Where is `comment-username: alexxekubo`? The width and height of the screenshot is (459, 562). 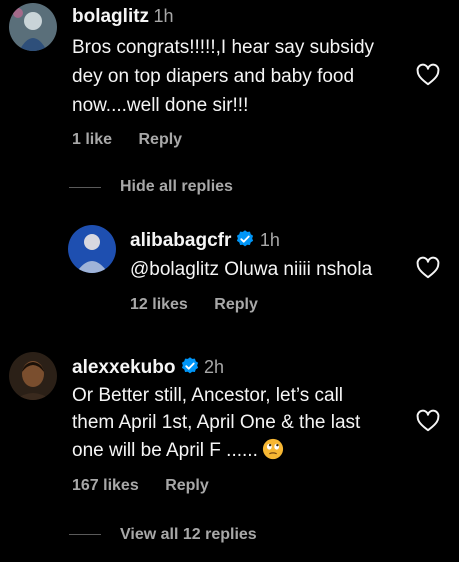
comment-username: alexxekubo is located at coordinates (124, 367).